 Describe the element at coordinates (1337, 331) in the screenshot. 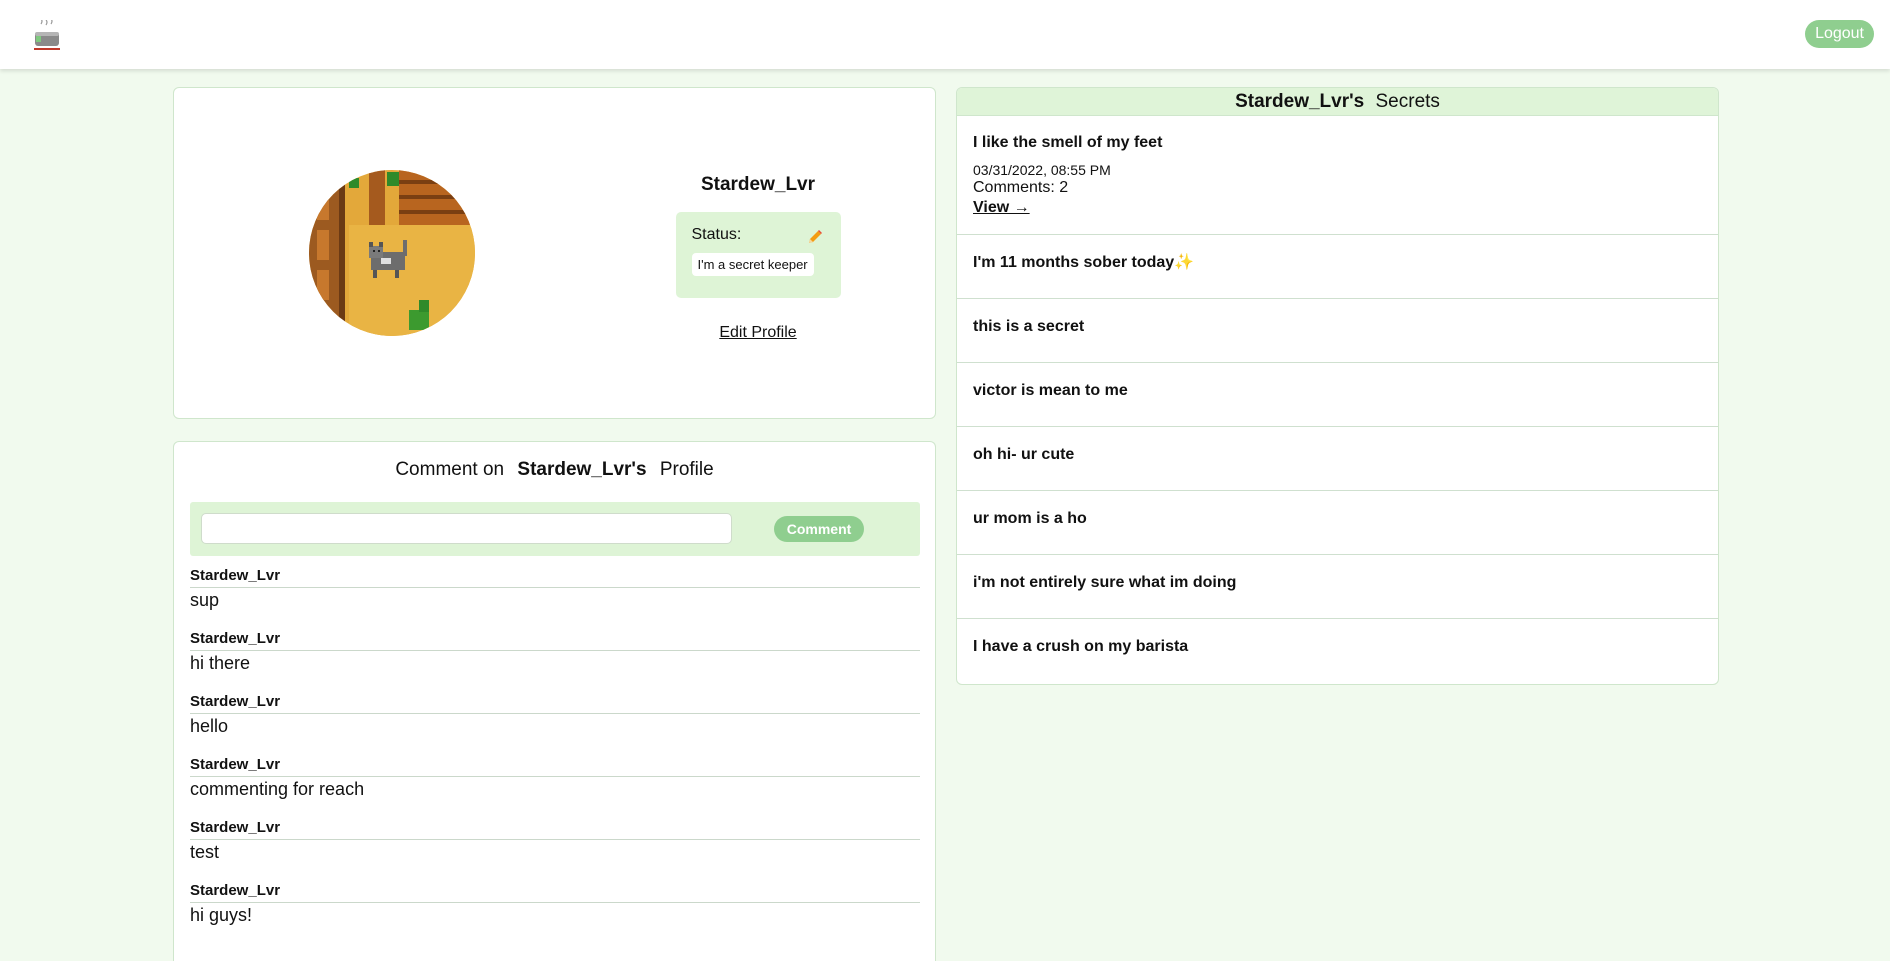

I see `secret-item: this is a secret` at that location.